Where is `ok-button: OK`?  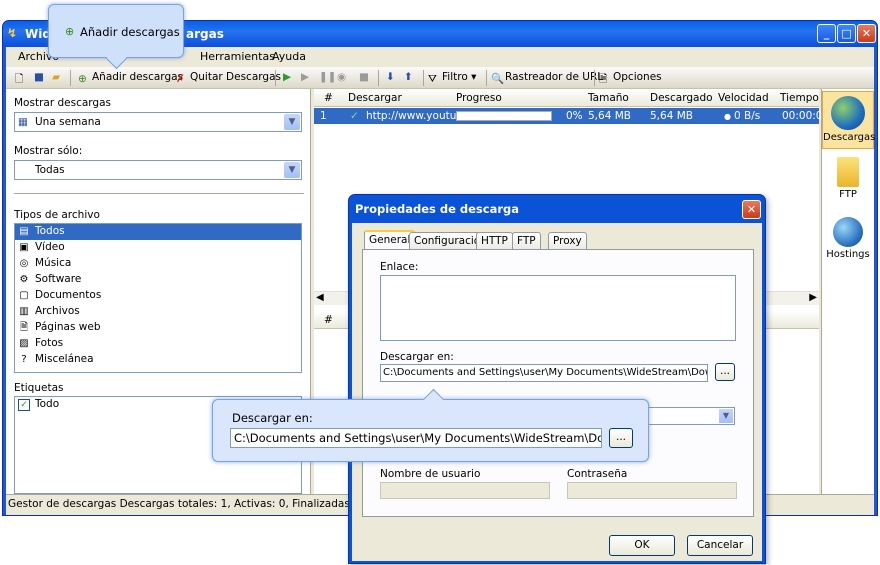 ok-button: OK is located at coordinates (642, 545).